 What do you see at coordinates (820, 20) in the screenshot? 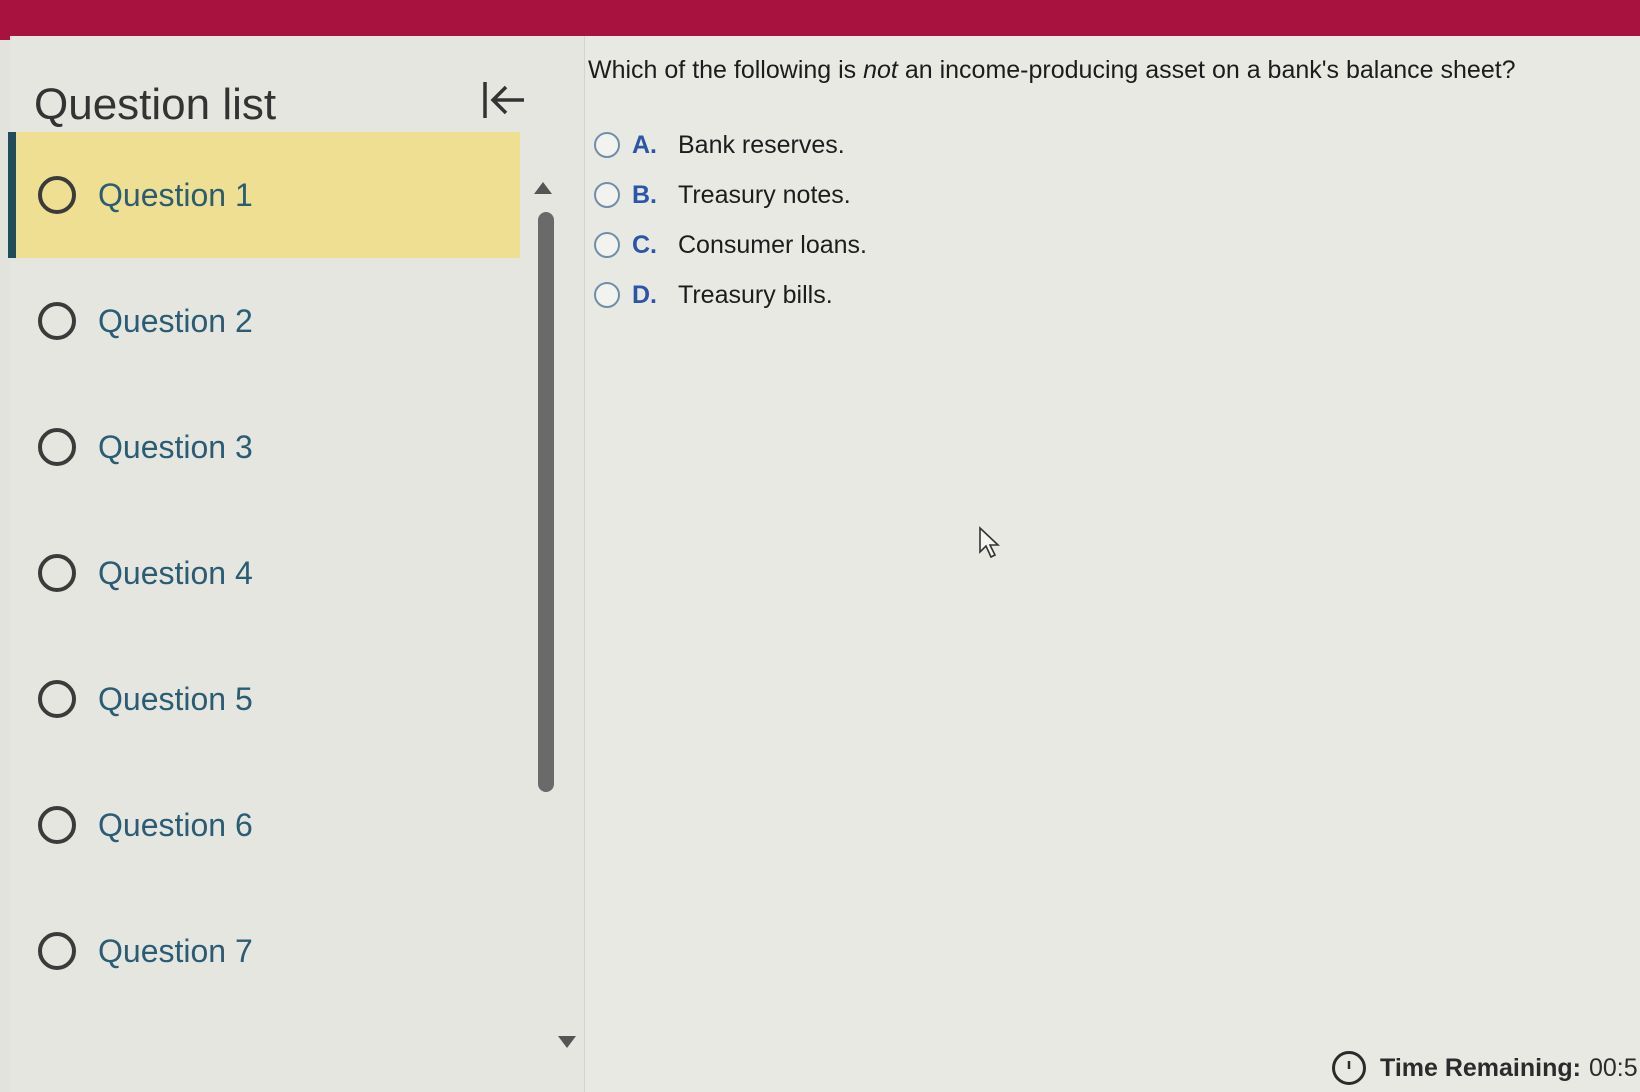
I see `top-brand-bar` at bounding box center [820, 20].